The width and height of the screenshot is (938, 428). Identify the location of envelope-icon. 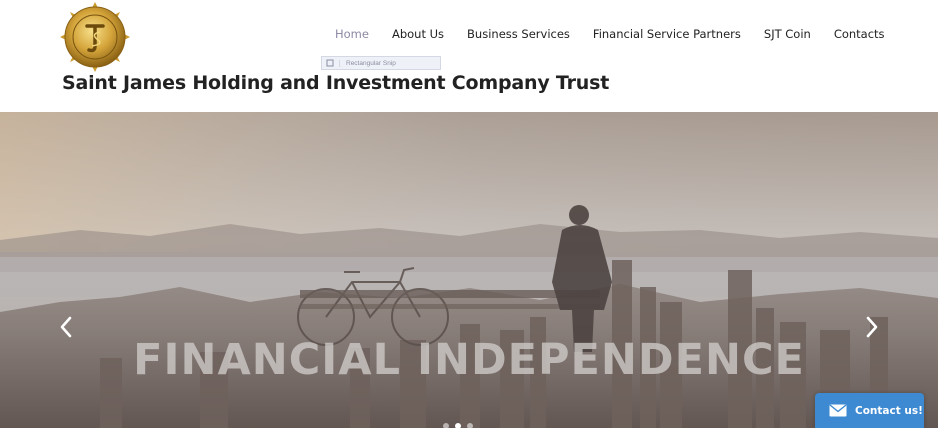
(838, 410).